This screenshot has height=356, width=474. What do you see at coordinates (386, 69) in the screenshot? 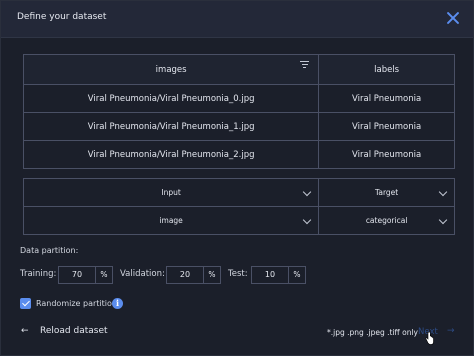
I see `column-header-labels: labels` at bounding box center [386, 69].